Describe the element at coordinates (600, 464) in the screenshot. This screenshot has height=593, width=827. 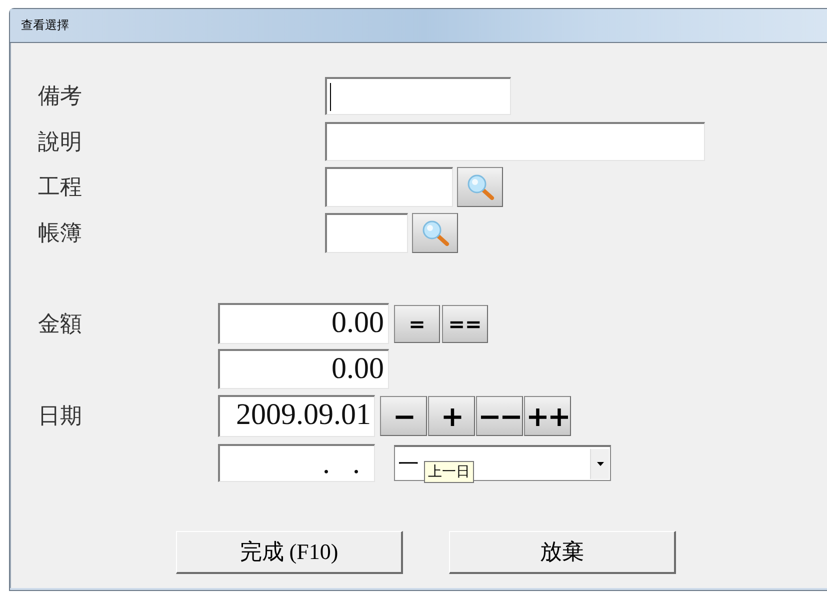
I see `dropdown-arrow-icon` at that location.